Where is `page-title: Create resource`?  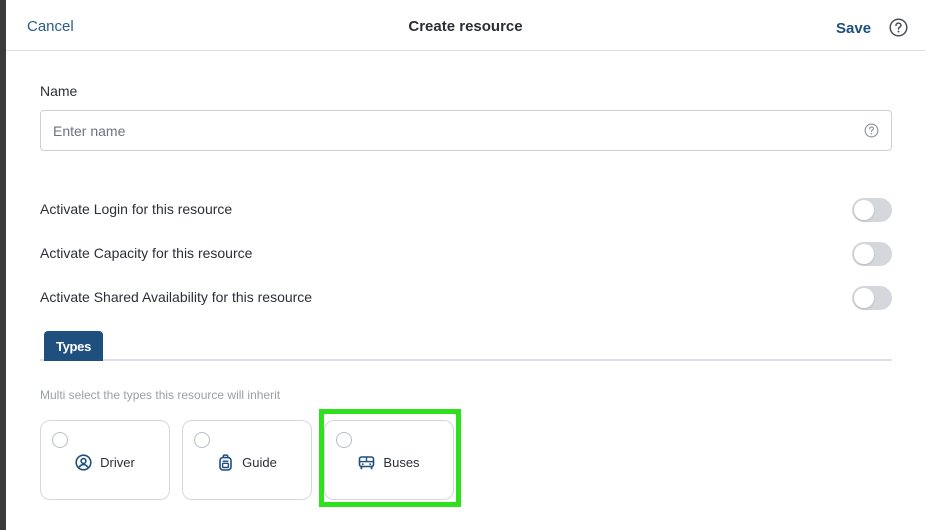 page-title: Create resource is located at coordinates (465, 26).